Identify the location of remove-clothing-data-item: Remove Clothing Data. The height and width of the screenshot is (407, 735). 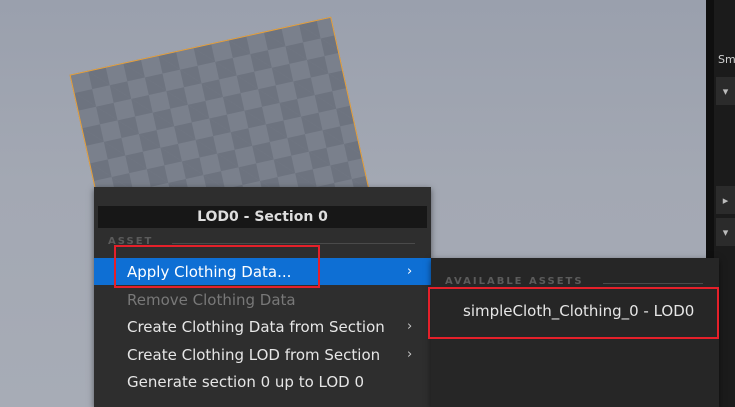
(262, 299).